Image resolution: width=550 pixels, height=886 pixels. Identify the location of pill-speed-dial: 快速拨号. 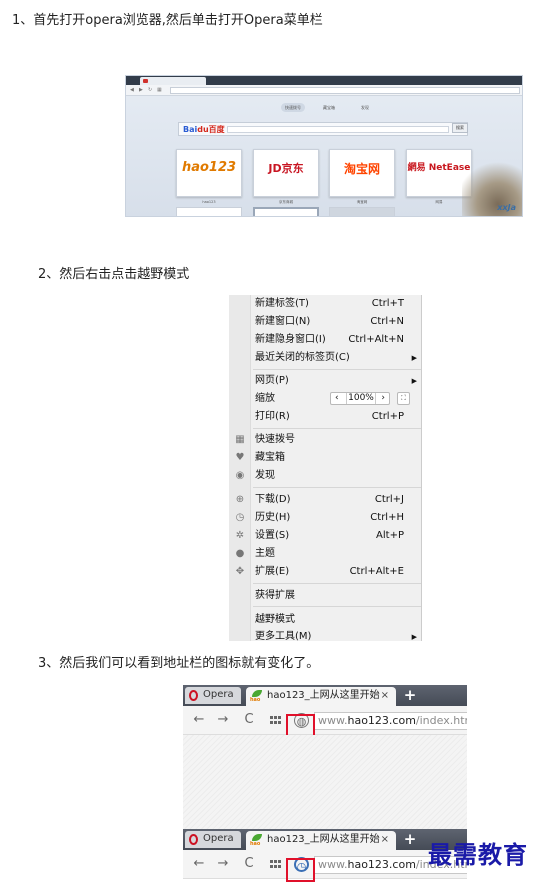
(293, 107).